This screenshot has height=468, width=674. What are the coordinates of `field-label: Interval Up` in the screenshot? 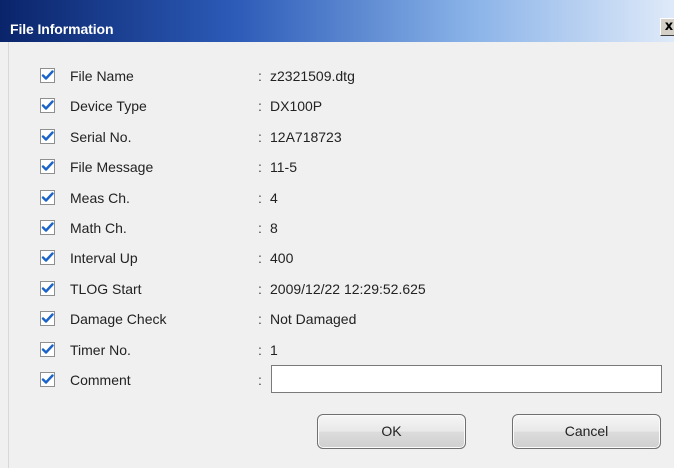 It's located at (104, 258).